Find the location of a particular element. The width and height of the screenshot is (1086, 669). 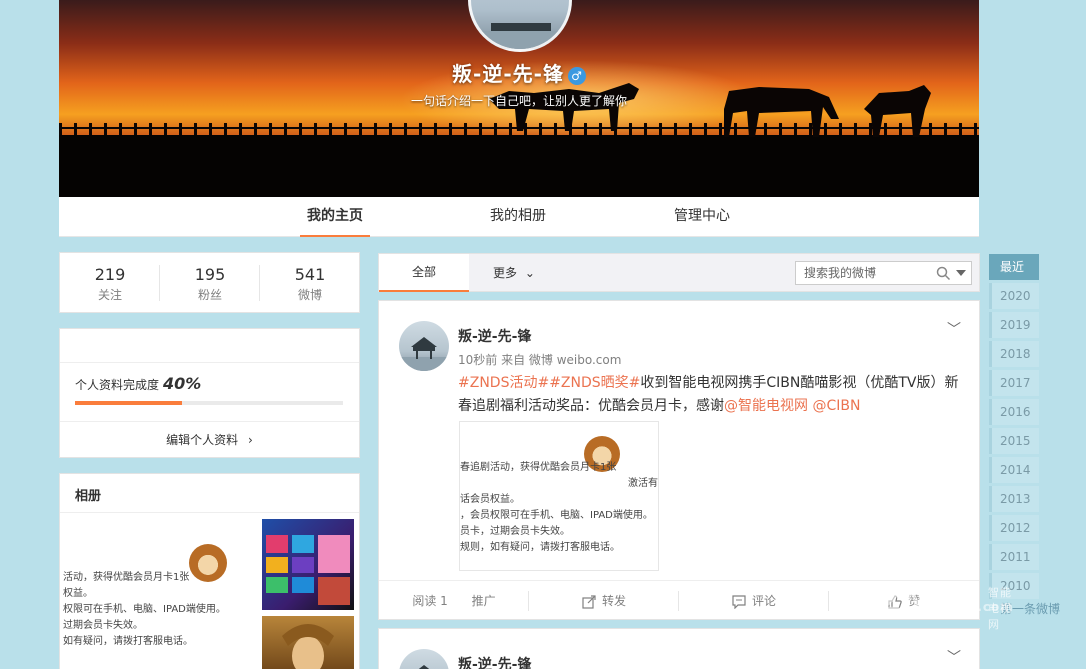

tab-all: 全部 is located at coordinates (424, 273).